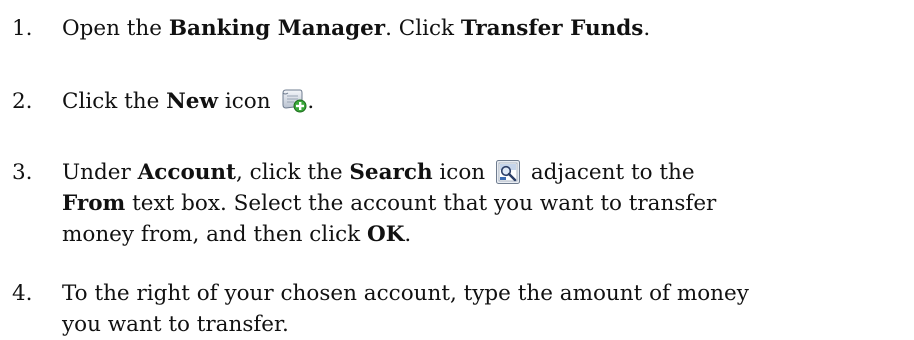  What do you see at coordinates (385, 234) in the screenshot?
I see `ok-label: OK` at bounding box center [385, 234].